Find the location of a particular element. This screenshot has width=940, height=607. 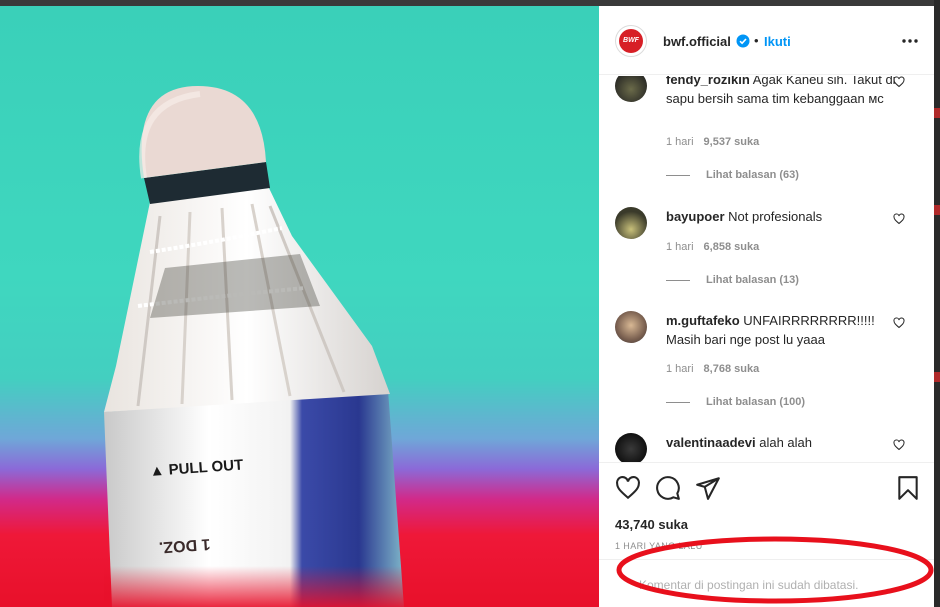

paper-plane-icon is located at coordinates (708, 488).